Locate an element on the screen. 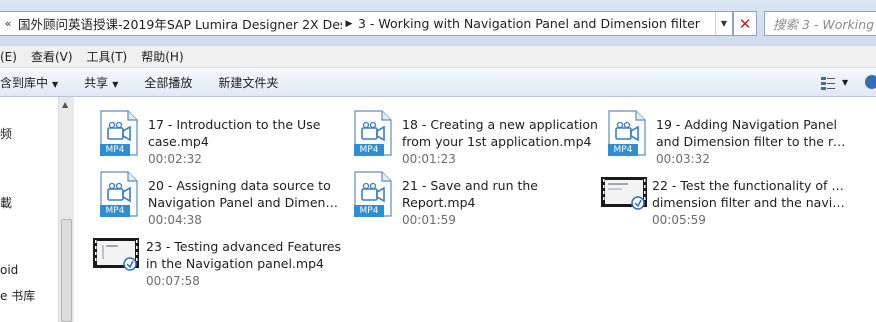 This screenshot has height=322, width=876. file-name: 17 - Introduction to the Use case.mp4 is located at coordinates (246, 133).